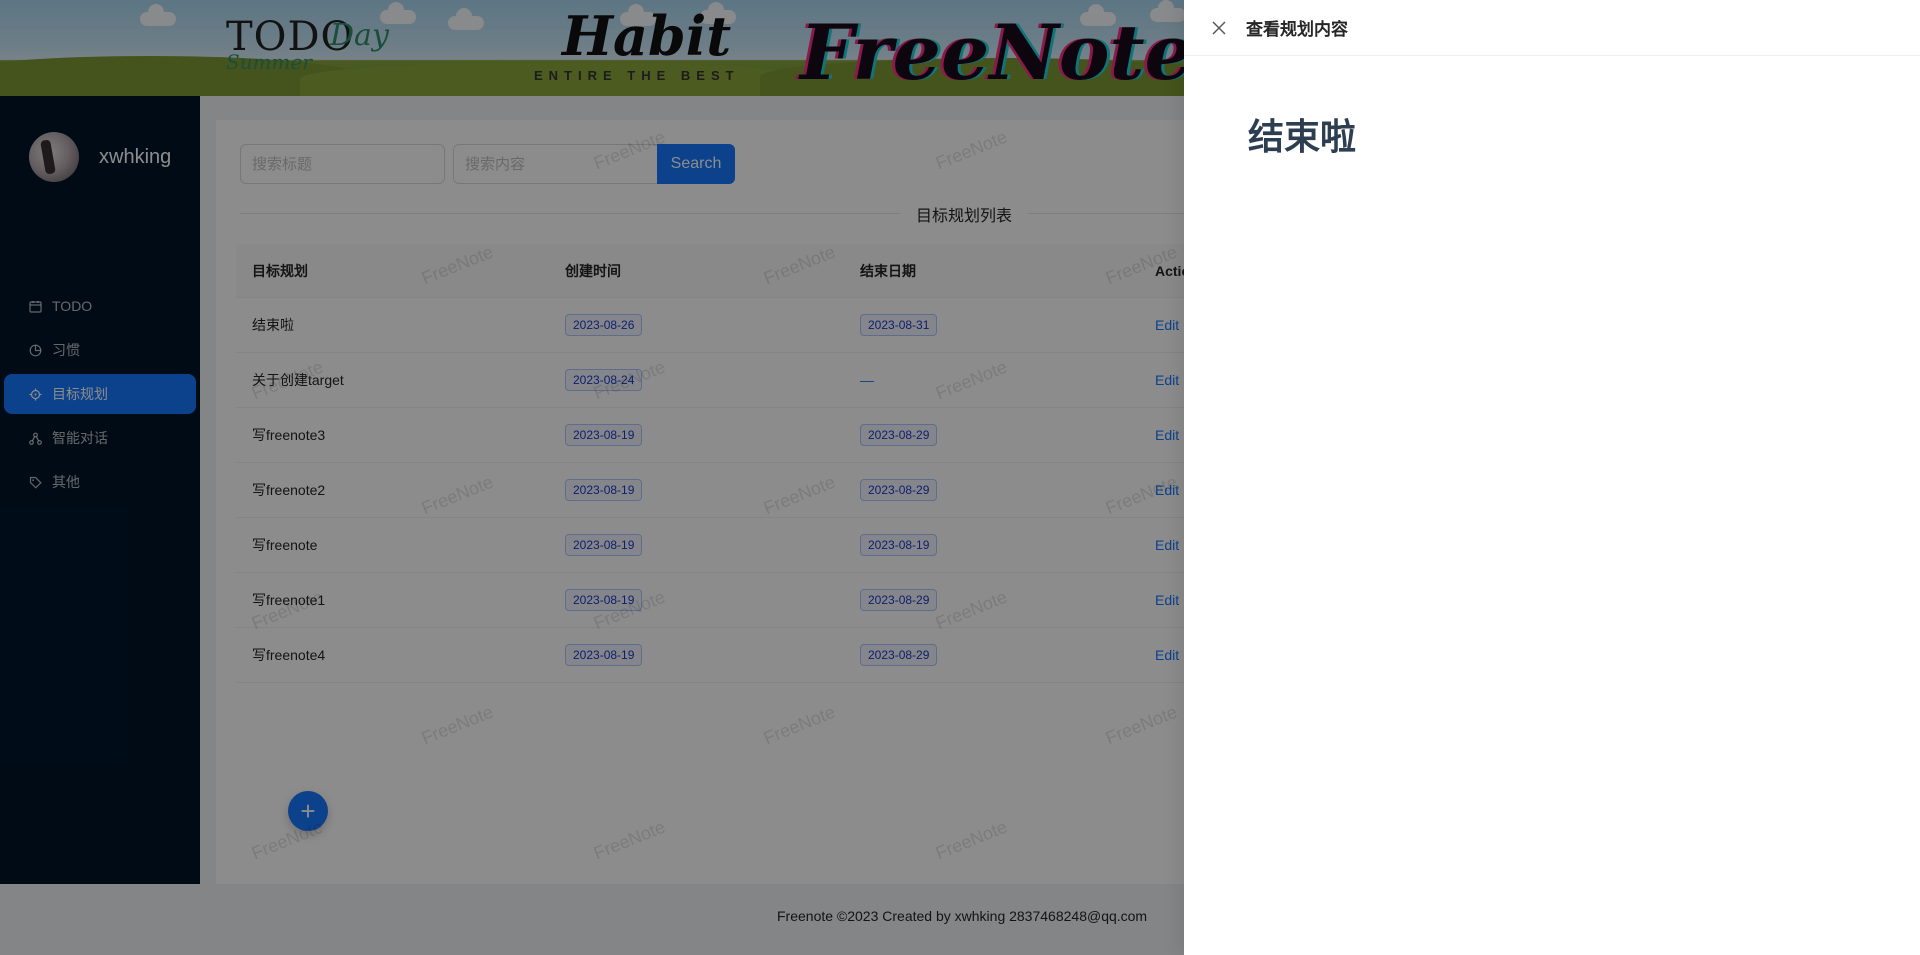  I want to click on drawer-body: 结束啦, so click(1552, 134).